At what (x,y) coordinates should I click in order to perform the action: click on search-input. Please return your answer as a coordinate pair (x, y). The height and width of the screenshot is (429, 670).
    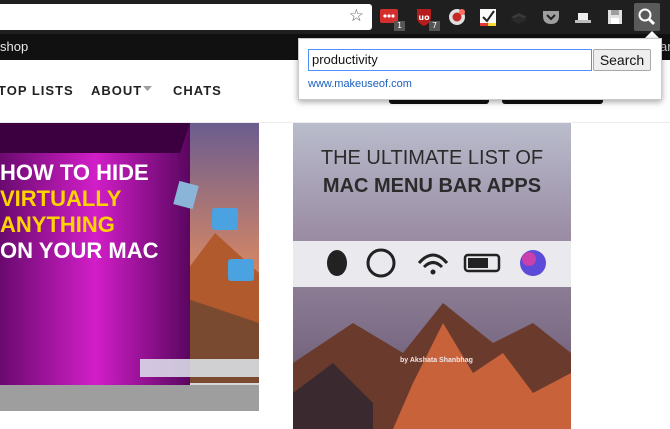
    Looking at the image, I should click on (450, 60).